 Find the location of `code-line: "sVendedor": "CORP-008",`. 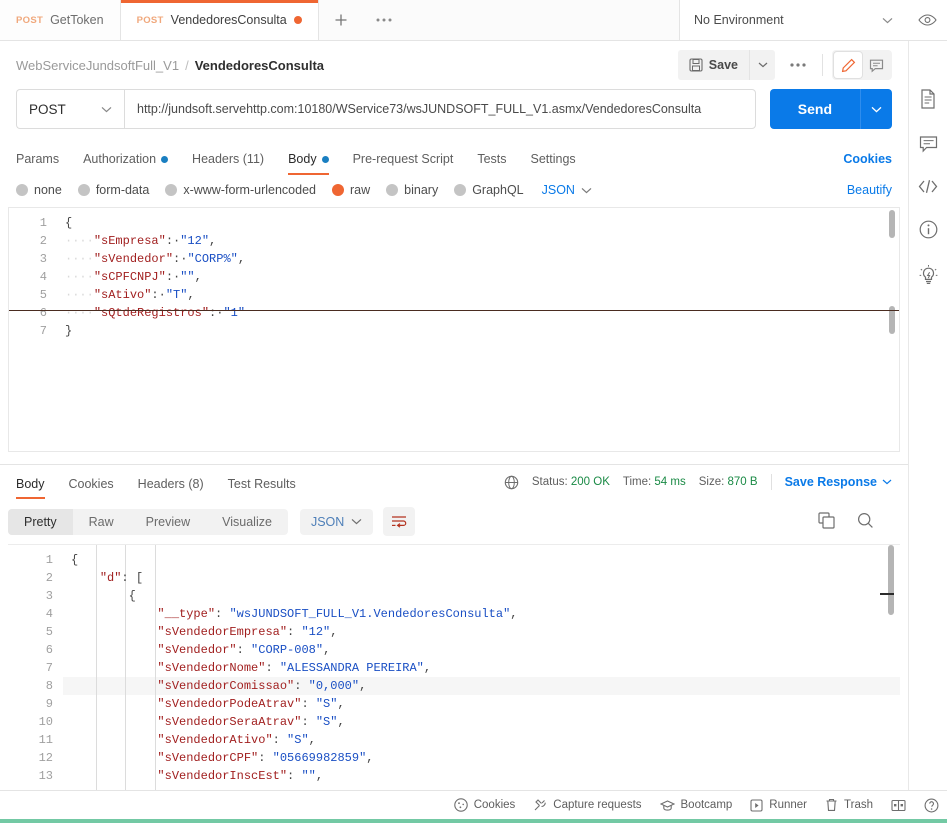

code-line: "sVendedor": "CORP-008", is located at coordinates (477, 650).